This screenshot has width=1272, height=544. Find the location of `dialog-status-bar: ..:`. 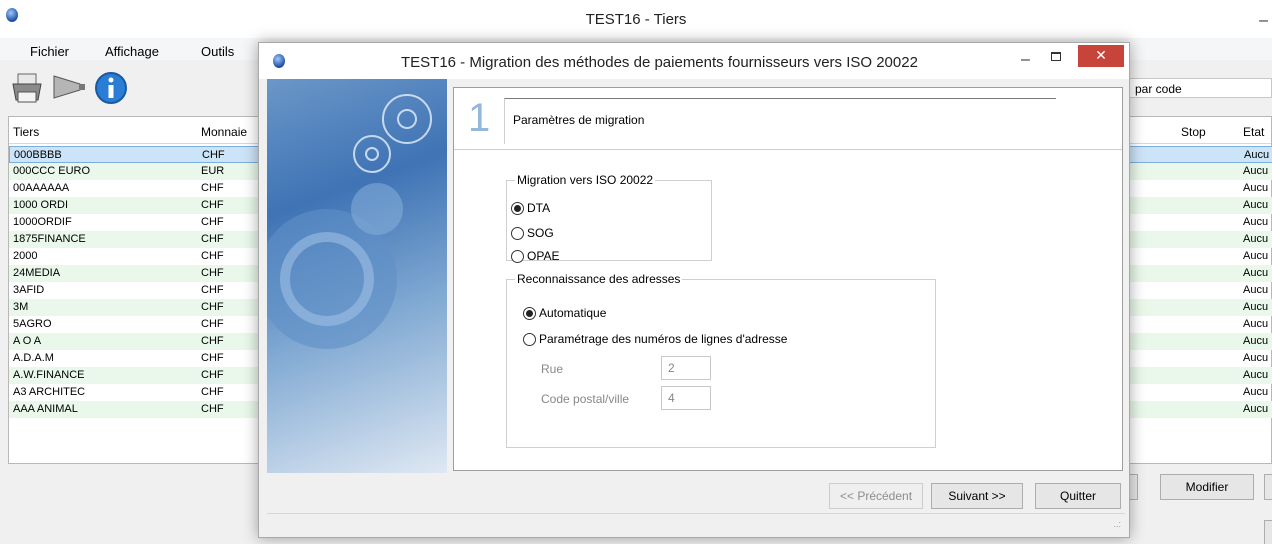

dialog-status-bar: ..: is located at coordinates (696, 524).